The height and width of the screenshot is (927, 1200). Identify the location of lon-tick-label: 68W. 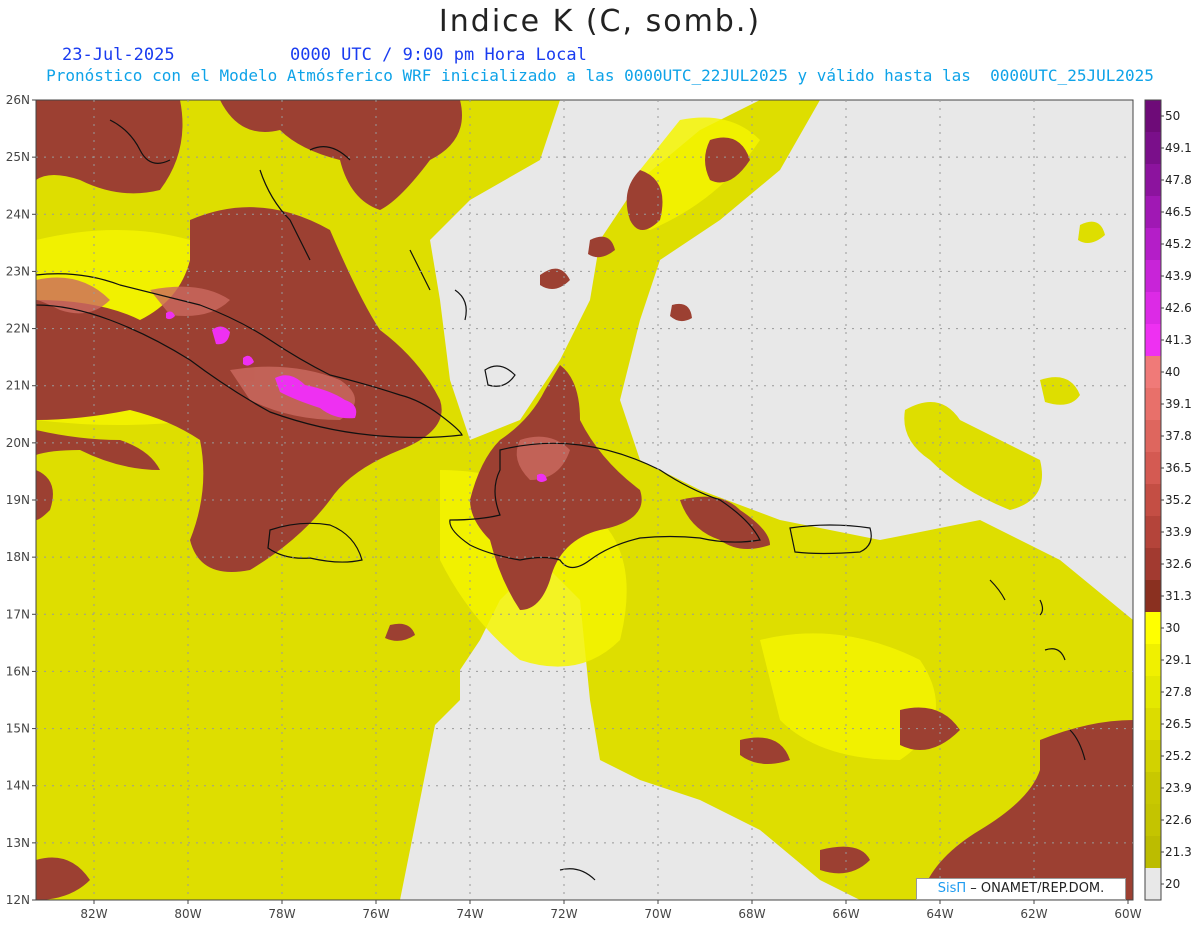
(751, 914).